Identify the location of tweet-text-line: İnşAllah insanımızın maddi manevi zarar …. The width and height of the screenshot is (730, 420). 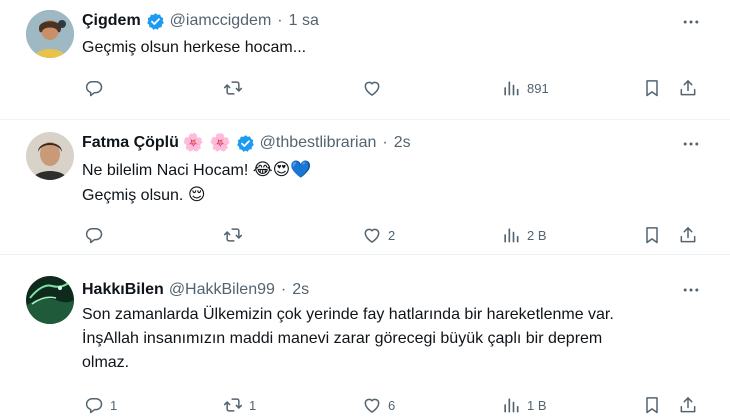
(342, 338).